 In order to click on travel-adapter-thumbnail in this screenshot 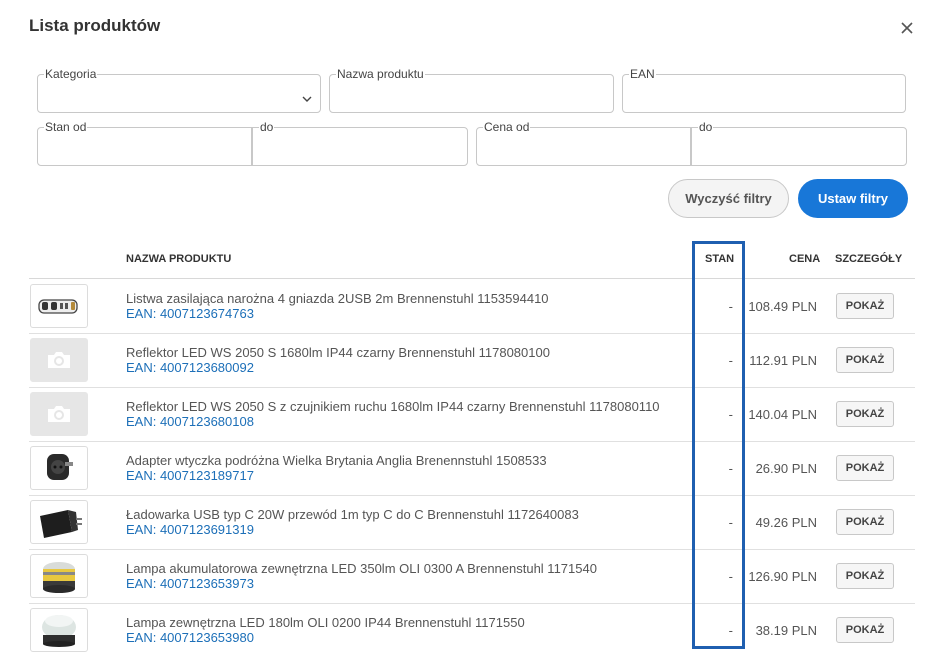, I will do `click(59, 468)`.